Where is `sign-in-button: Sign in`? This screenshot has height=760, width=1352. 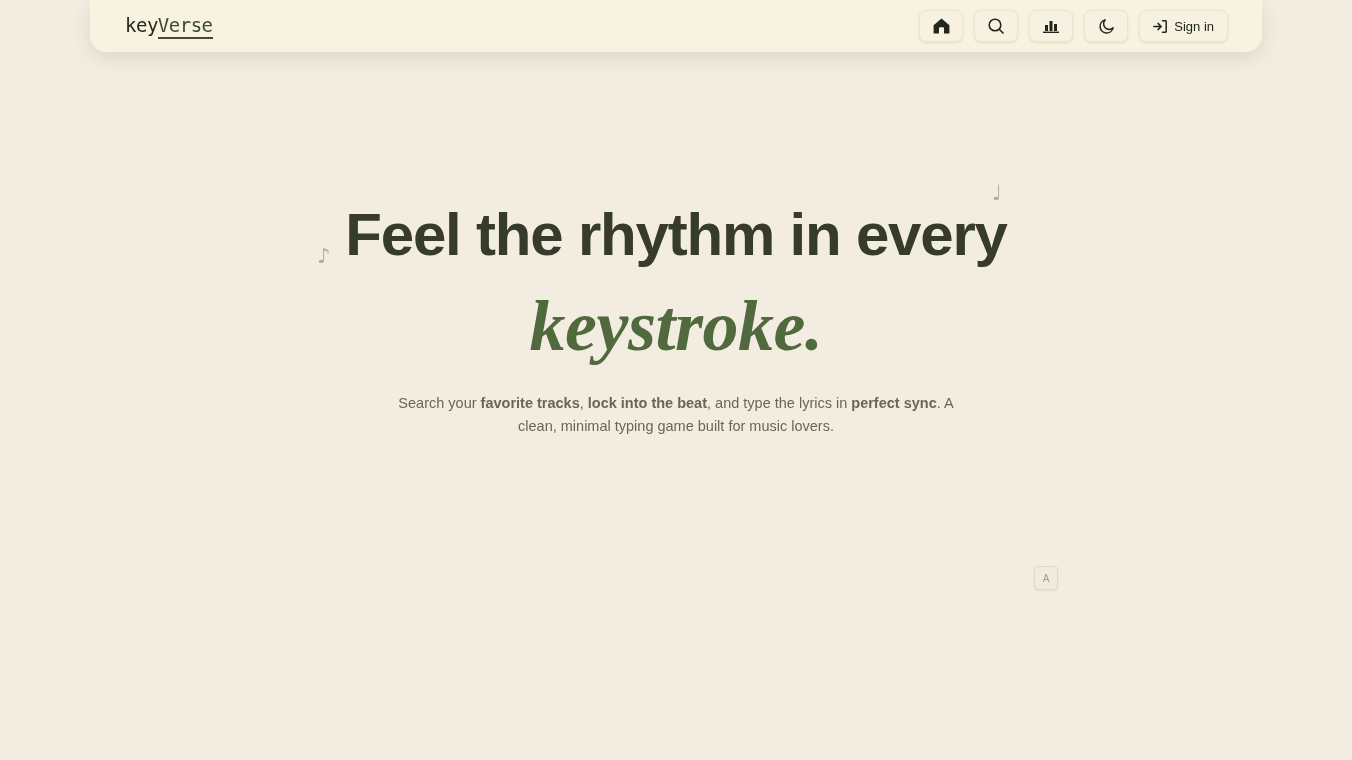
sign-in-button: Sign in is located at coordinates (1183, 26).